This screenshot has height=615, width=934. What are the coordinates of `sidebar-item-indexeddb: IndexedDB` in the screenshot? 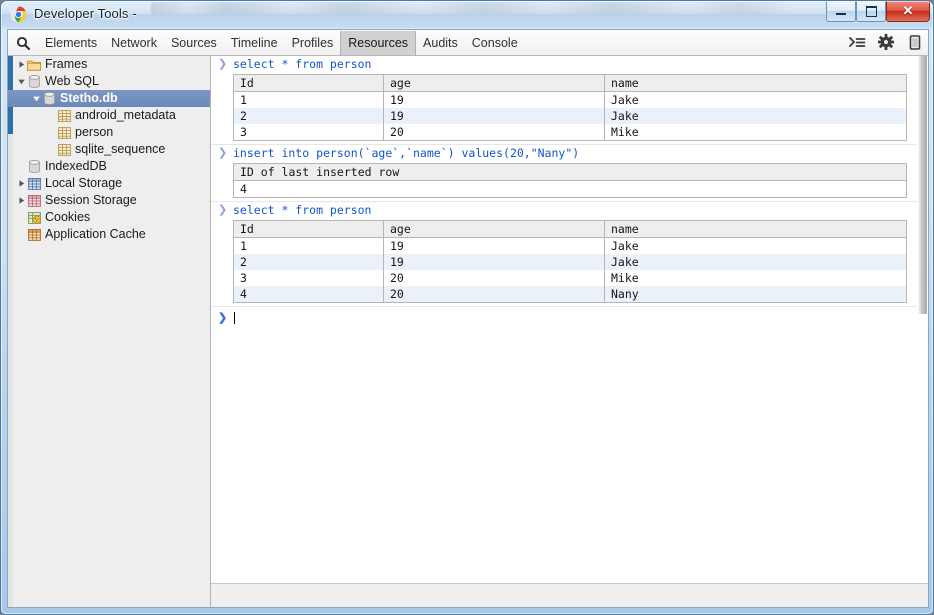 It's located at (109, 166).